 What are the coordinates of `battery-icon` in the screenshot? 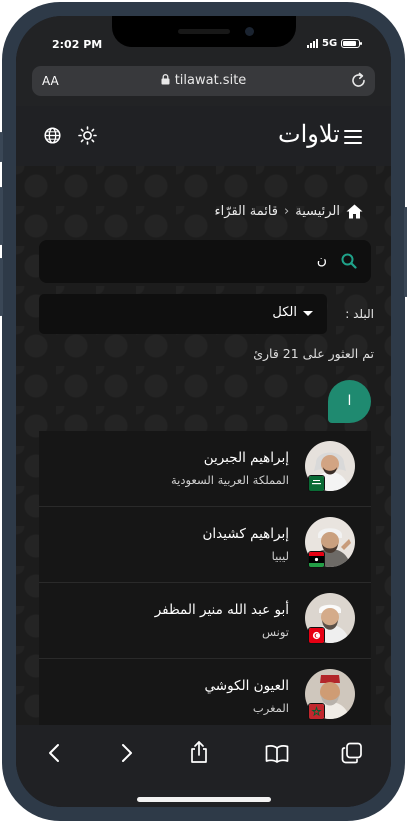 It's located at (352, 43).